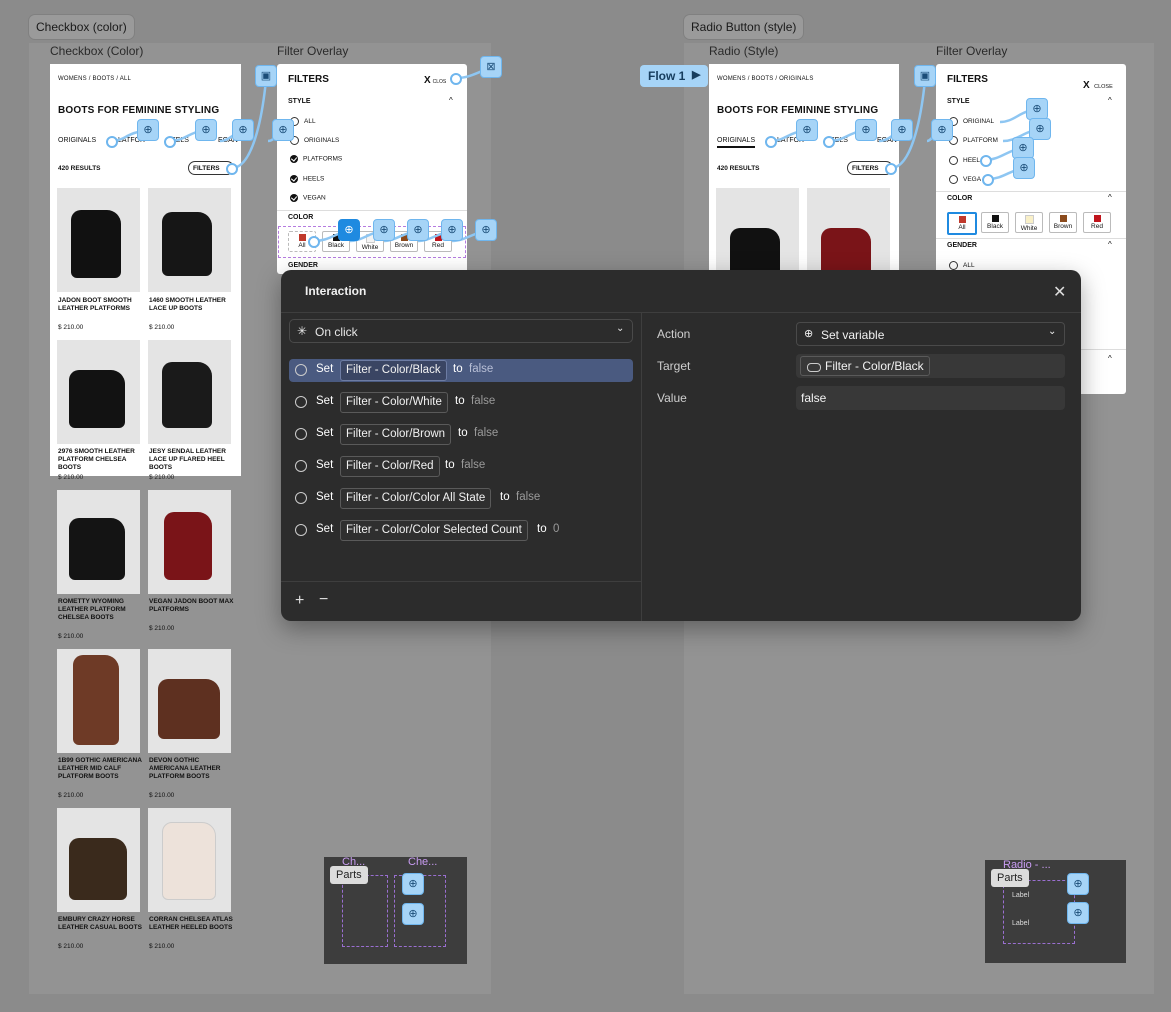 The height and width of the screenshot is (1012, 1171). What do you see at coordinates (1059, 292) in the screenshot?
I see `close-icon: ✕` at bounding box center [1059, 292].